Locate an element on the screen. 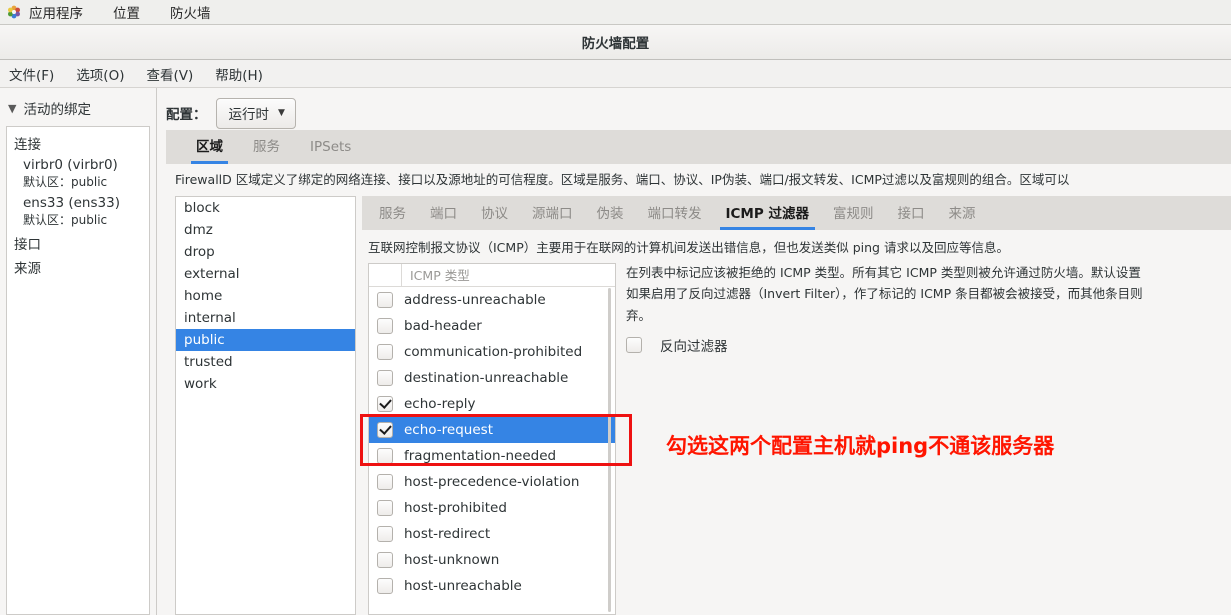  zonetab-ports: 端口 is located at coordinates (443, 216).